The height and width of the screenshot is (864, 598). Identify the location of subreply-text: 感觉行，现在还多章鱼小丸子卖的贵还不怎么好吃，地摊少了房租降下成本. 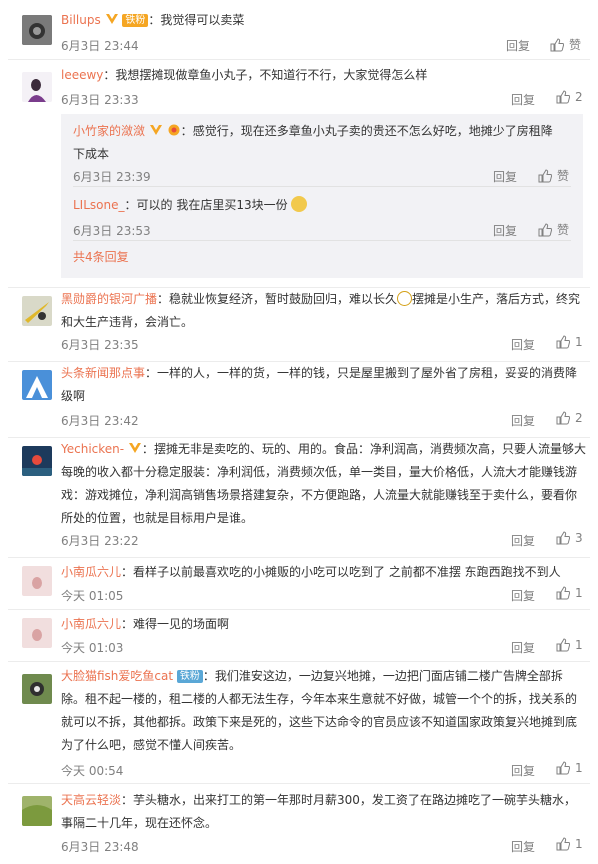
(313, 142).